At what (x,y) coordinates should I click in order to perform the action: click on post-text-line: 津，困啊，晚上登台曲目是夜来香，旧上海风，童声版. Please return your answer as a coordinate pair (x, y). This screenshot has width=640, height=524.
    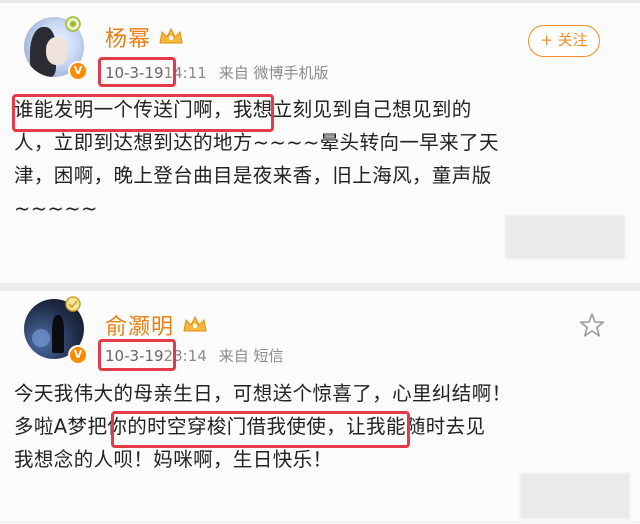
    Looking at the image, I should click on (253, 175).